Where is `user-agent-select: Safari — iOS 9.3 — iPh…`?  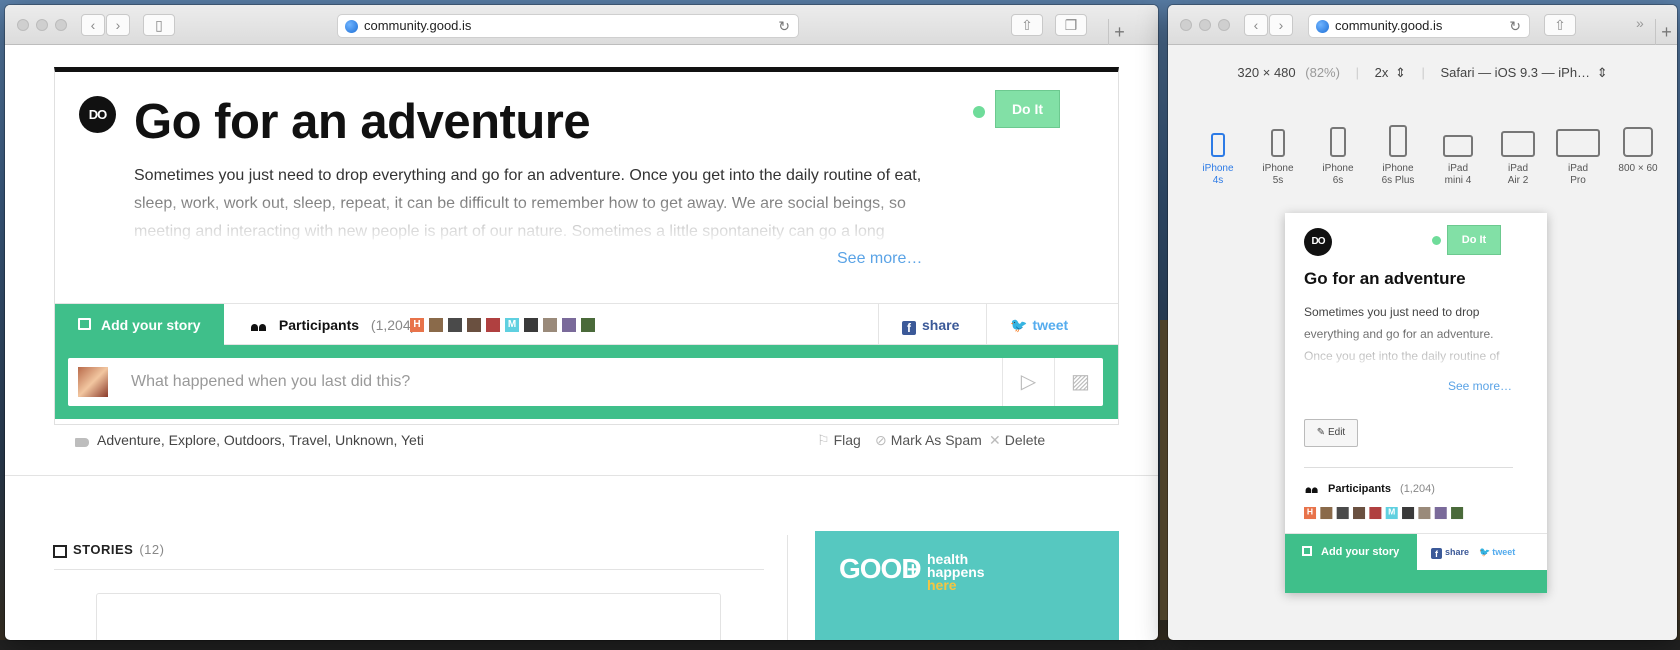 user-agent-select: Safari — iOS 9.3 — iPh… is located at coordinates (1516, 72).